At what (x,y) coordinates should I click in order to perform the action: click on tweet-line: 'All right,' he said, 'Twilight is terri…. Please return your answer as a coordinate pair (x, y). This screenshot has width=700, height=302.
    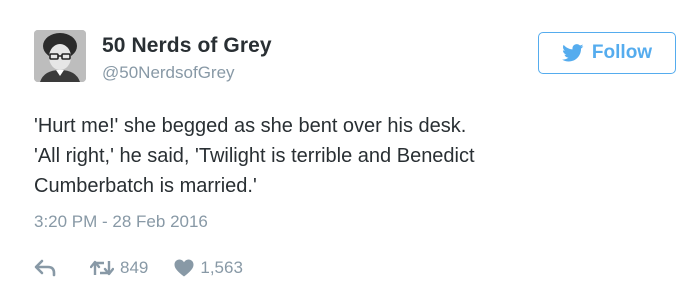
    Looking at the image, I should click on (254, 156).